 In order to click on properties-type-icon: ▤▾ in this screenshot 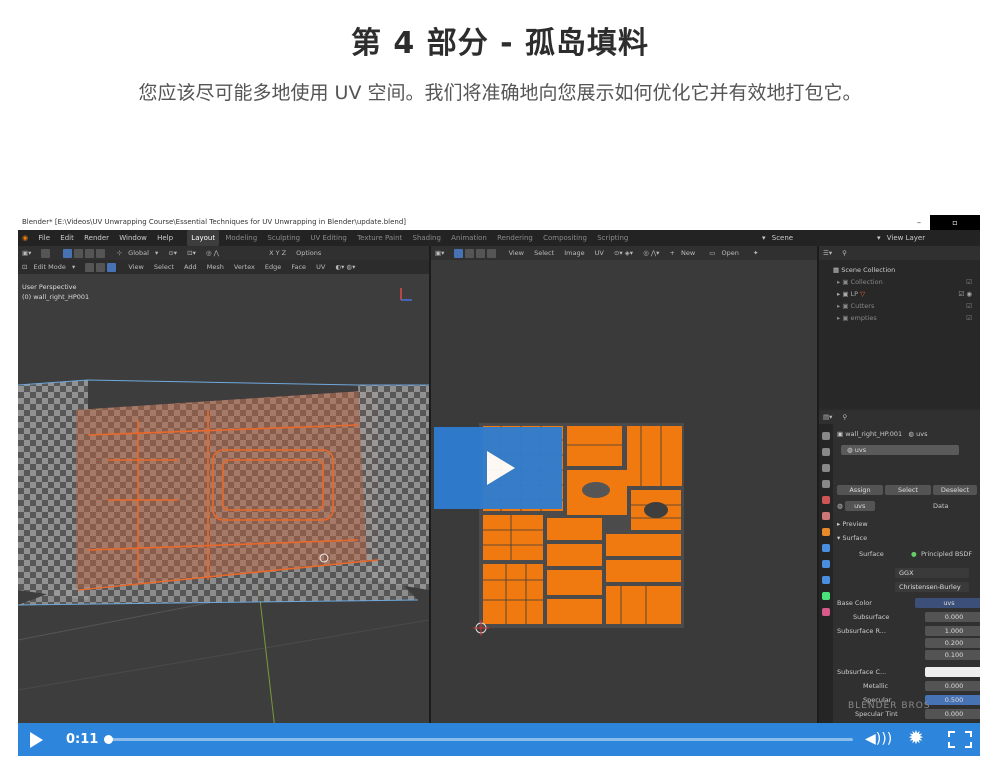, I will do `click(827, 417)`.